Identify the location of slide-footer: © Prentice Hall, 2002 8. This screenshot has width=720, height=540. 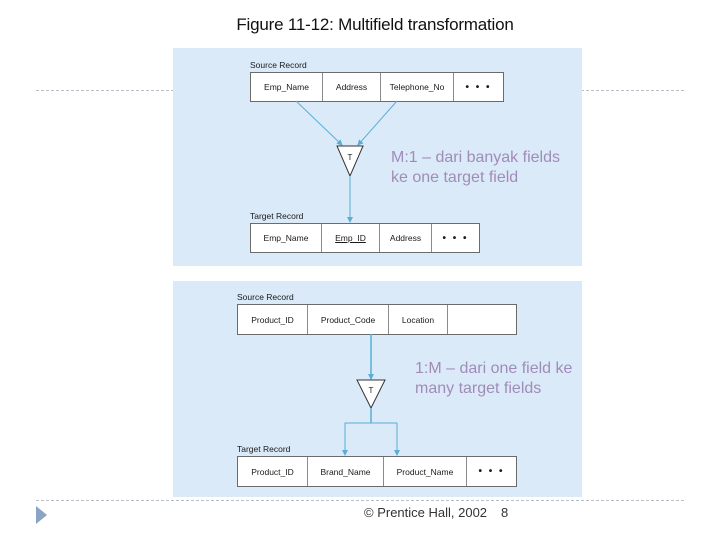
(436, 512).